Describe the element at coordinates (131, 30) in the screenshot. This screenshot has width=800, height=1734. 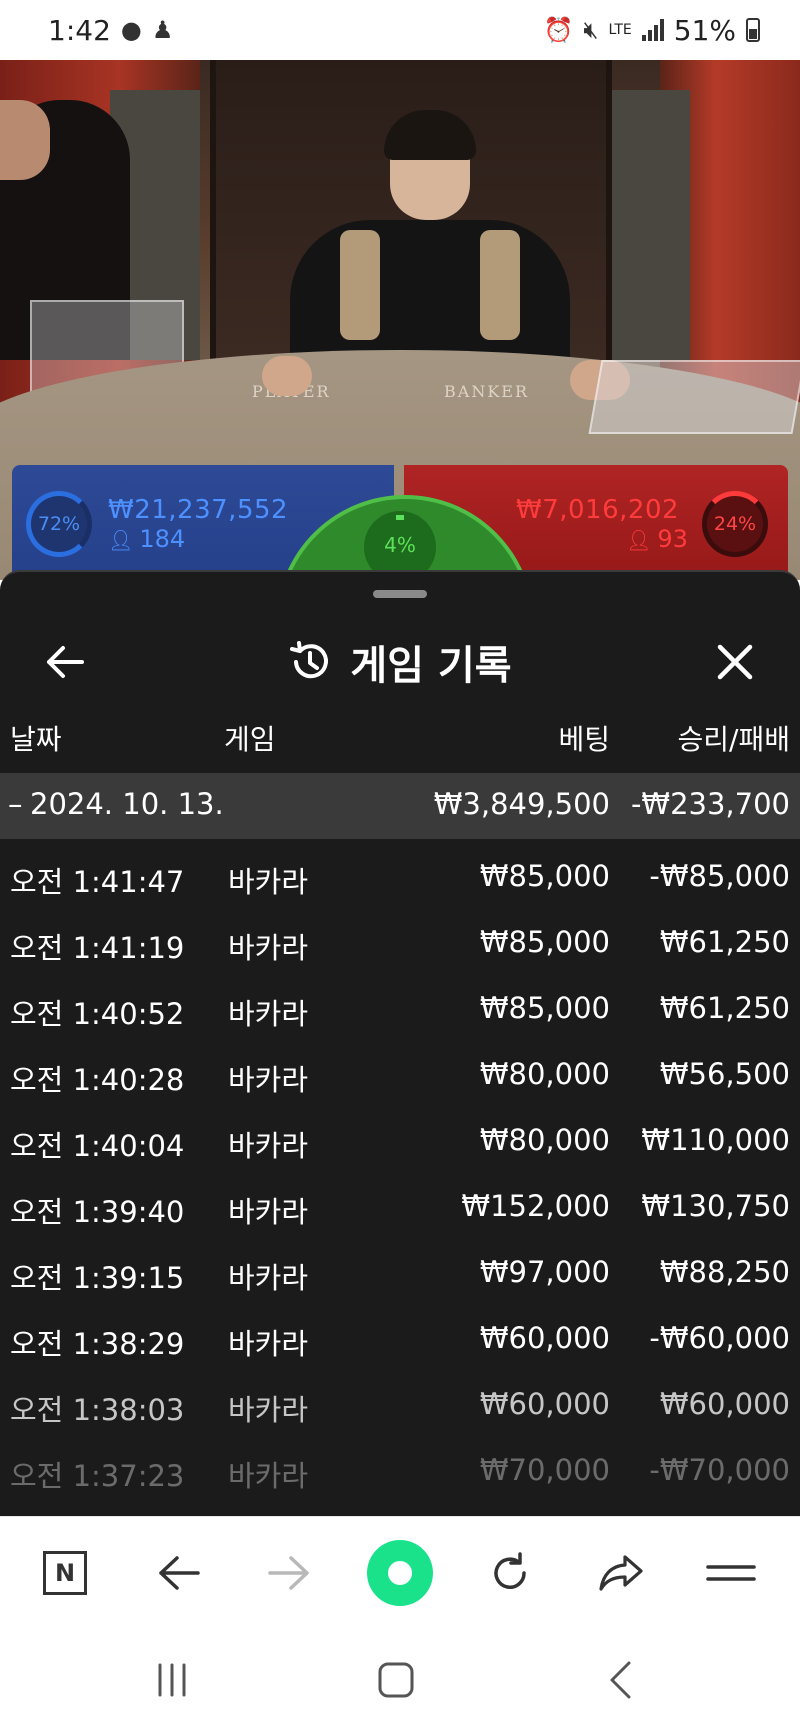
I see `chat-icon: ●` at that location.